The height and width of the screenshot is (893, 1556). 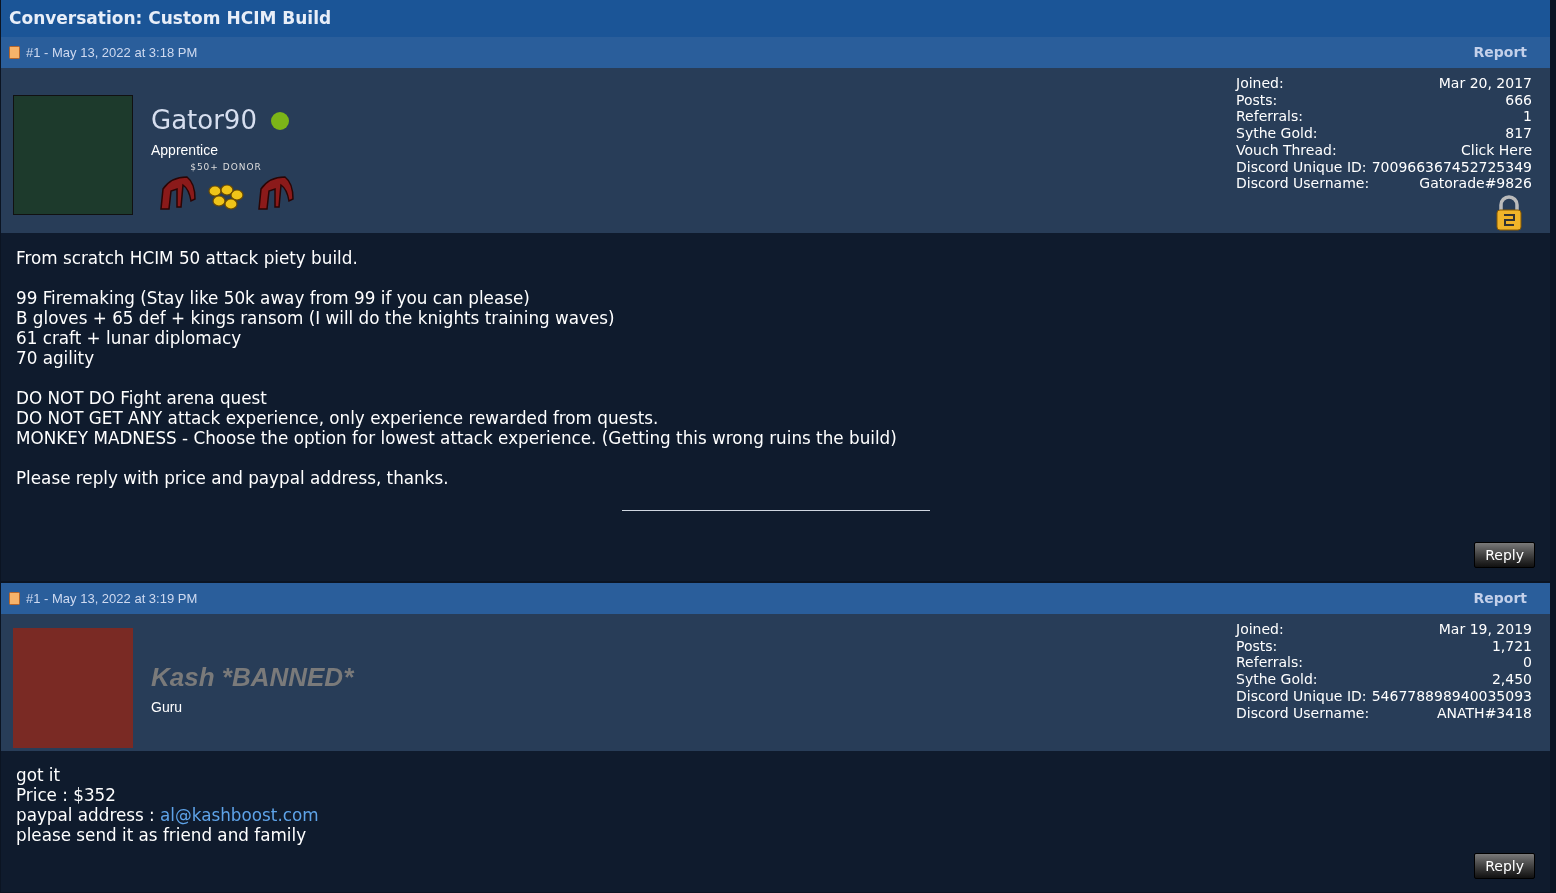 What do you see at coordinates (338, 418) in the screenshot?
I see `message-line: DO NOT GET ANY attack experience, only experience rewarded from quests.` at bounding box center [338, 418].